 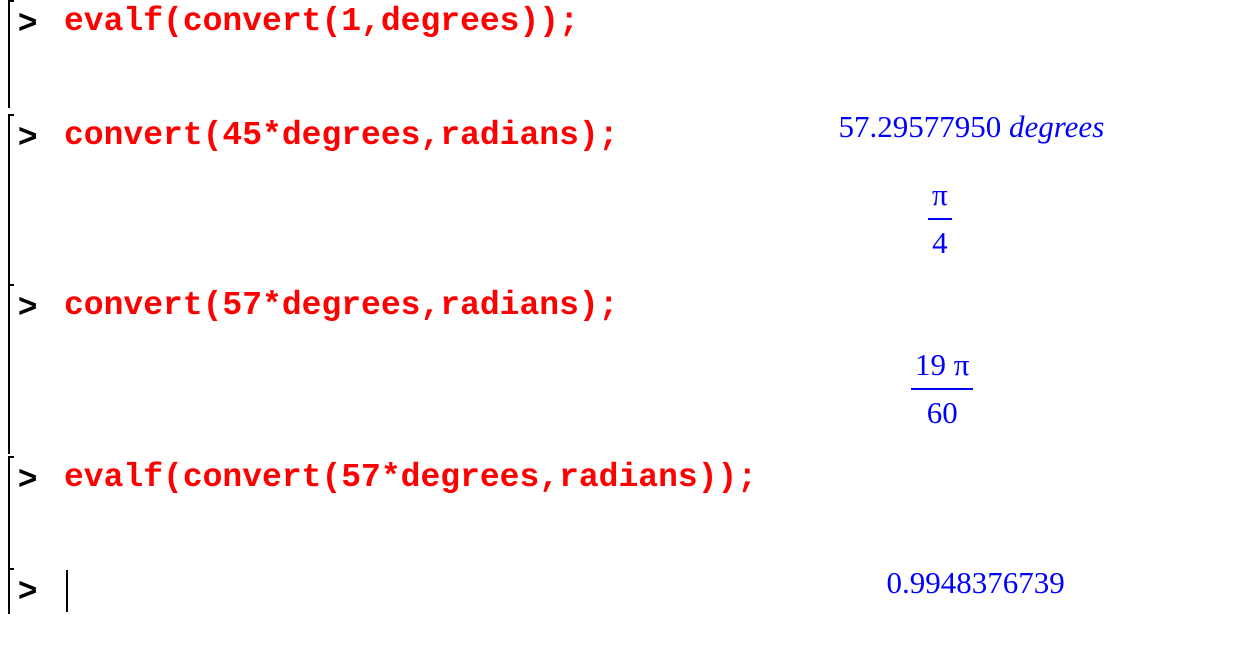 I want to click on fraction-denominator: 4, so click(x=940, y=242).